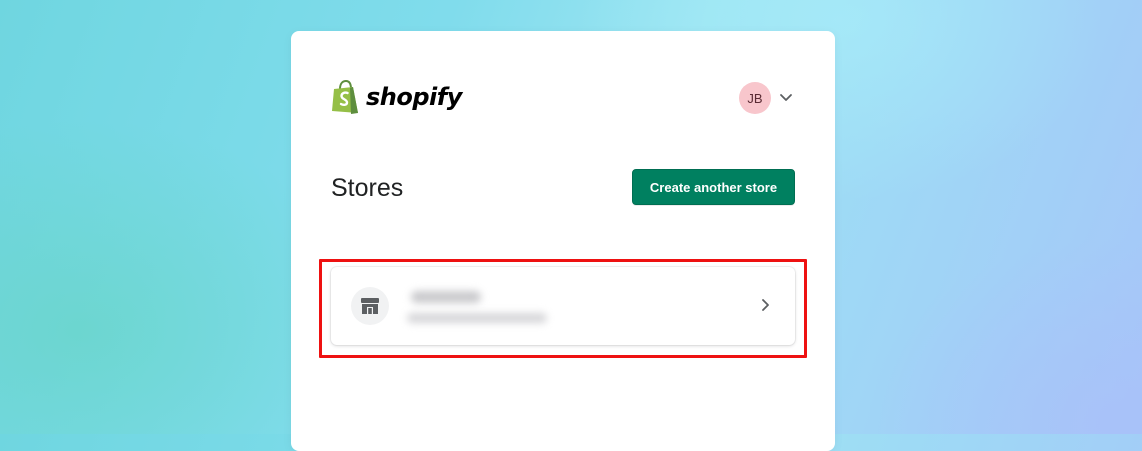 This screenshot has width=1142, height=451. Describe the element at coordinates (563, 308) in the screenshot. I see `annotation-highlight-box` at that location.